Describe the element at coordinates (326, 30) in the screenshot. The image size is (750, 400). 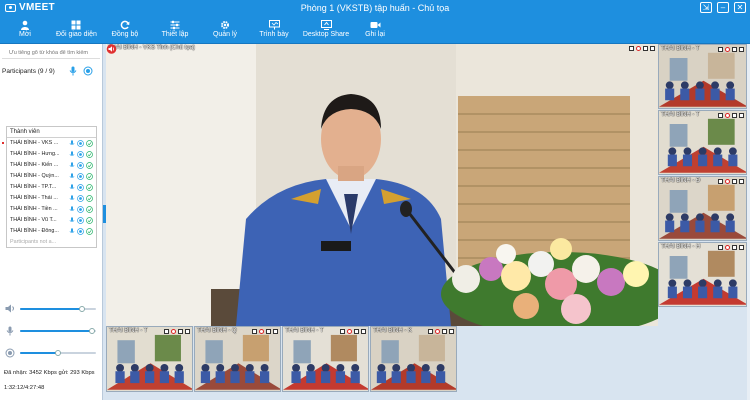
I see `desktop-share-button: Desktop Share` at that location.